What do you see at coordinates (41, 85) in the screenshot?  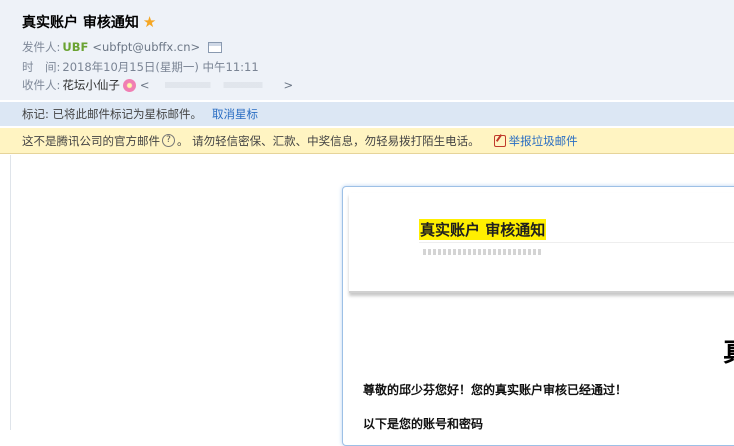 I see `to-label: 收件人:` at bounding box center [41, 85].